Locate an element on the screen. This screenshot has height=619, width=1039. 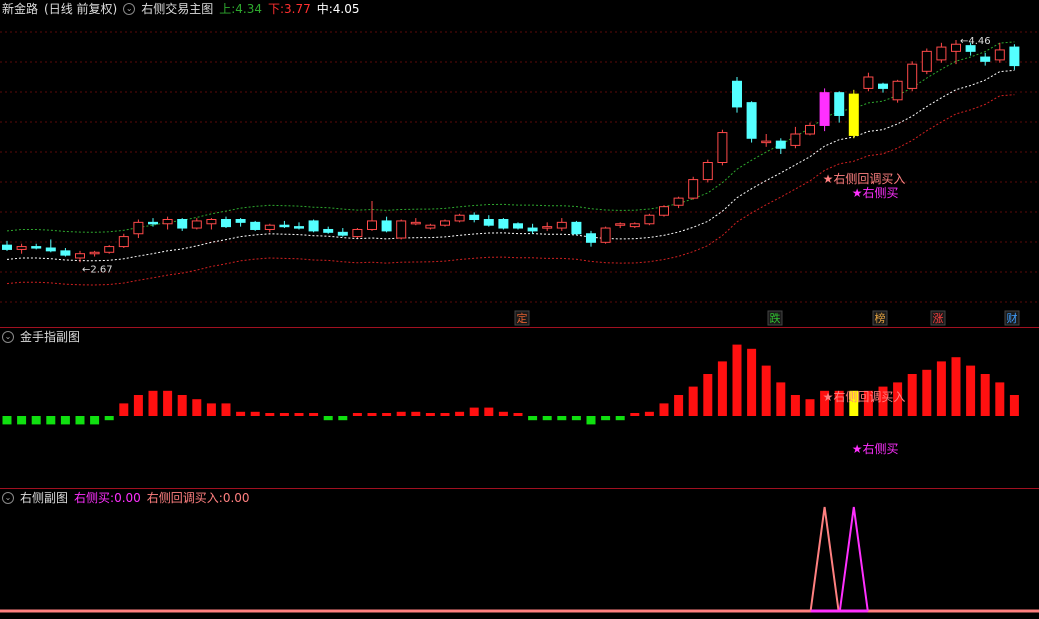
news-badge-text: 财 is located at coordinates (1012, 318).